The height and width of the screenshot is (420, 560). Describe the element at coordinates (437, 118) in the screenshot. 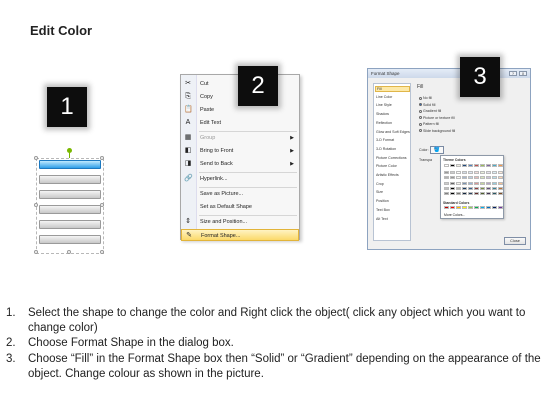

I see `fill-option-radio: Picture or texture fill` at that location.